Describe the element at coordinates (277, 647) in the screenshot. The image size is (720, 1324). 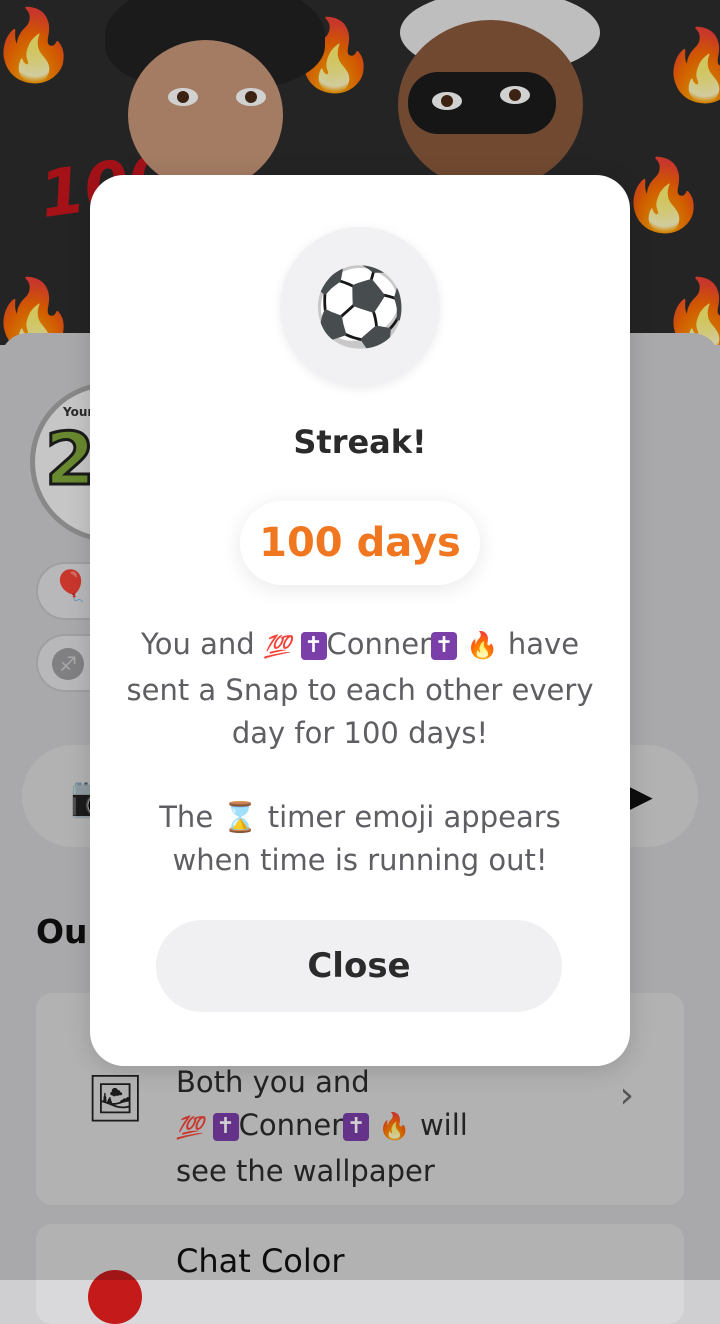
I see `hundred-emoji: 💯` at that location.